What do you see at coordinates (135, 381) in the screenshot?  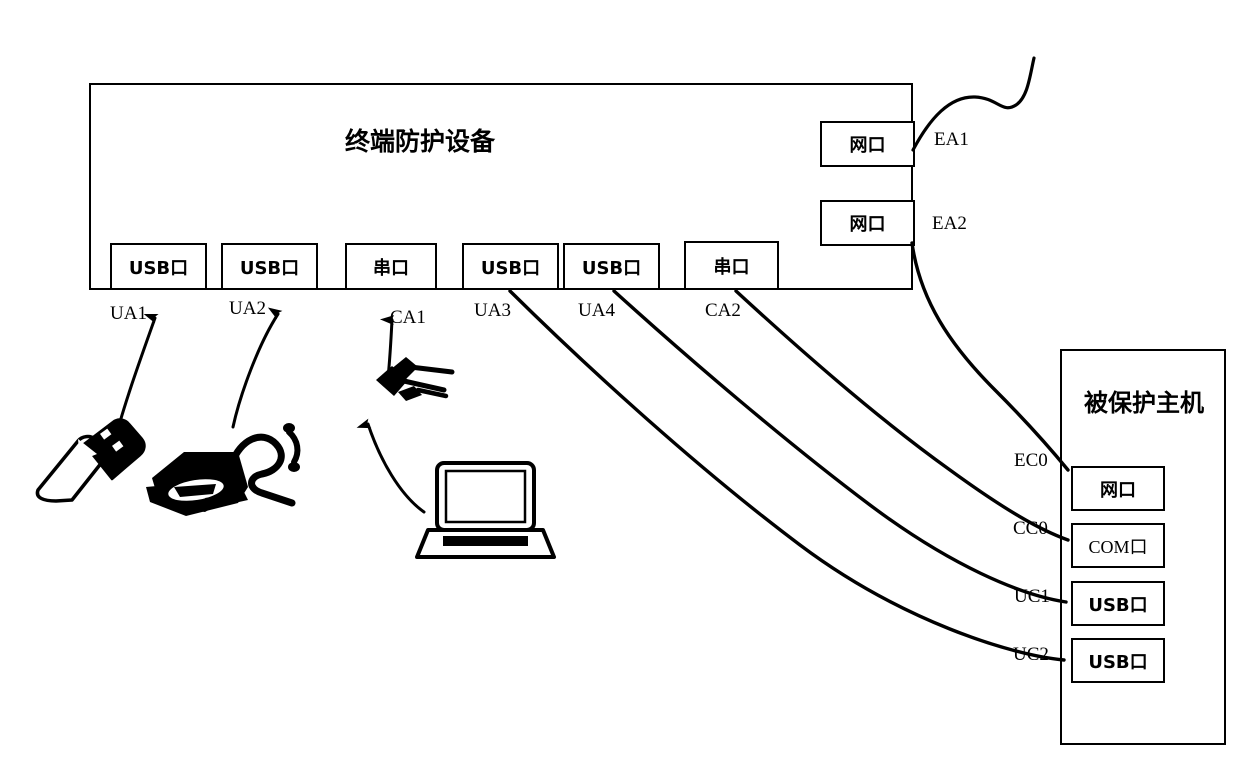 I see `link-ua1-arrow` at bounding box center [135, 381].